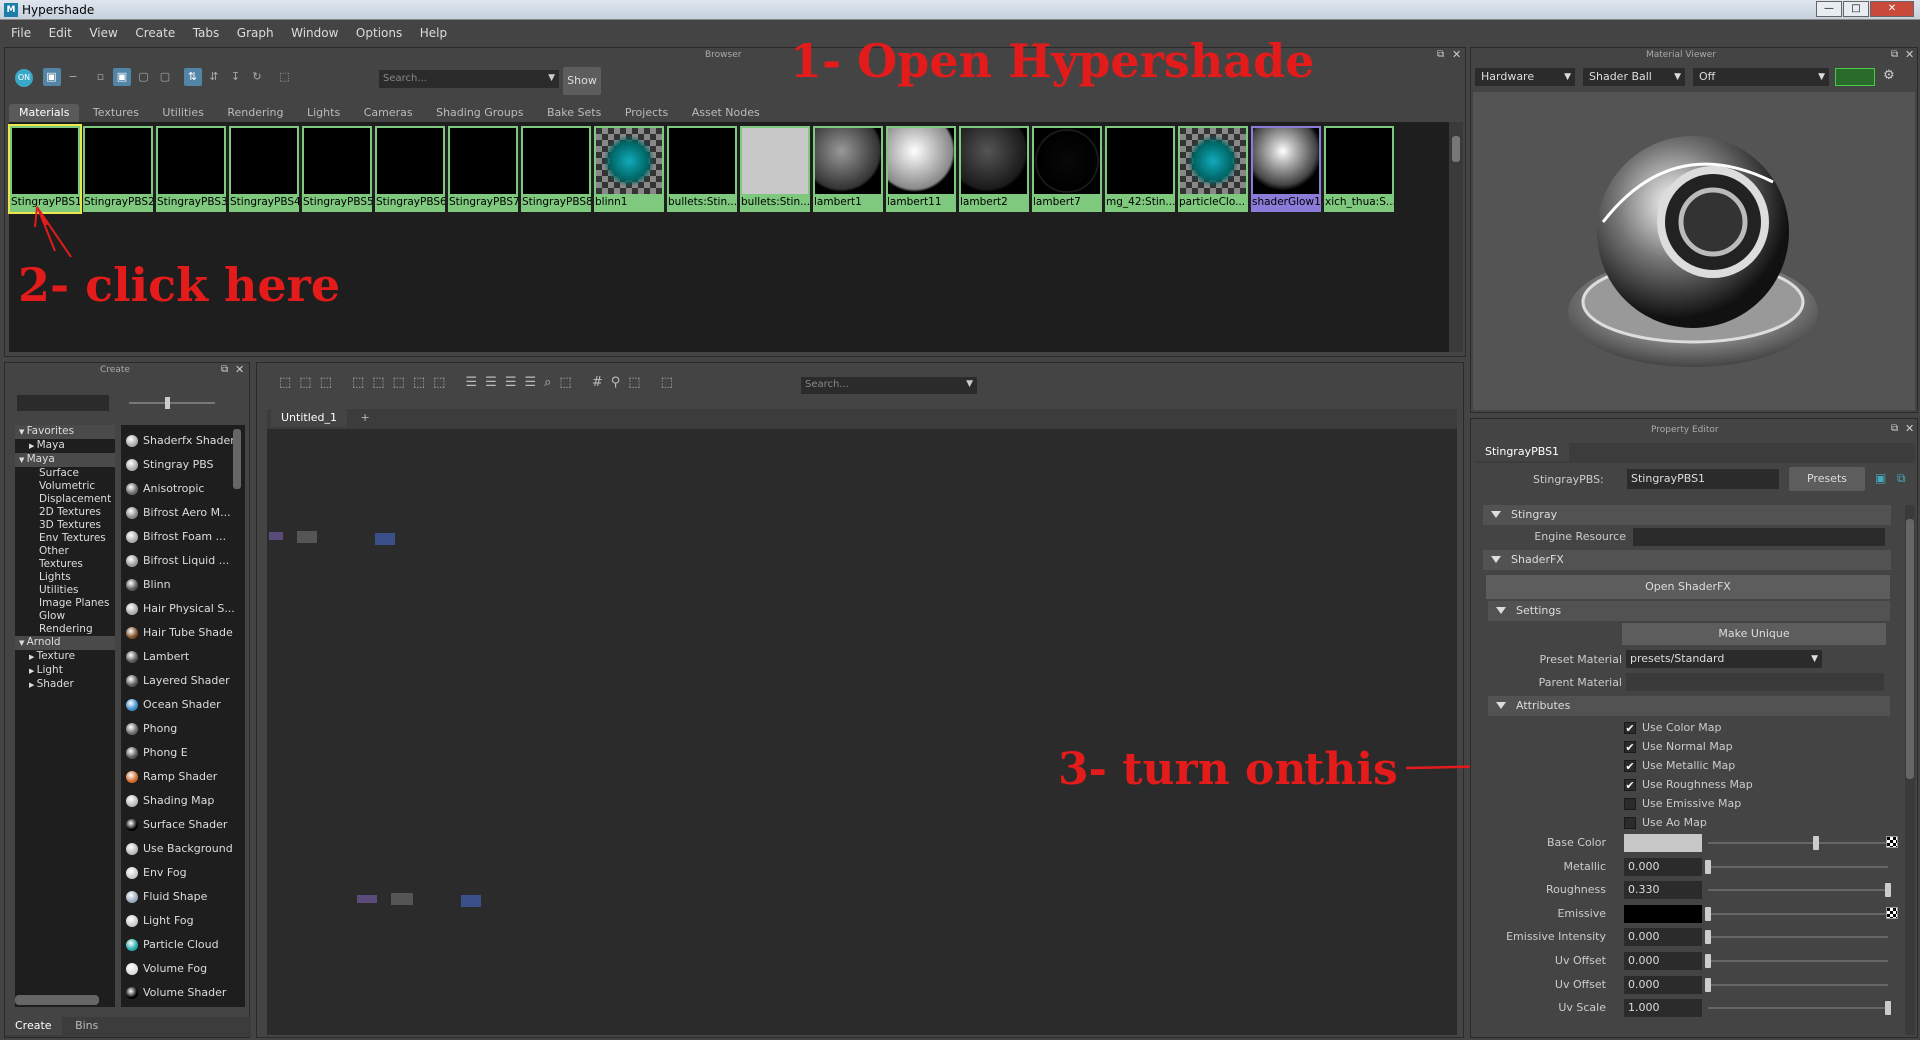 The height and width of the screenshot is (1040, 1920). I want to click on material-swatch: lambert7, so click(1067, 169).